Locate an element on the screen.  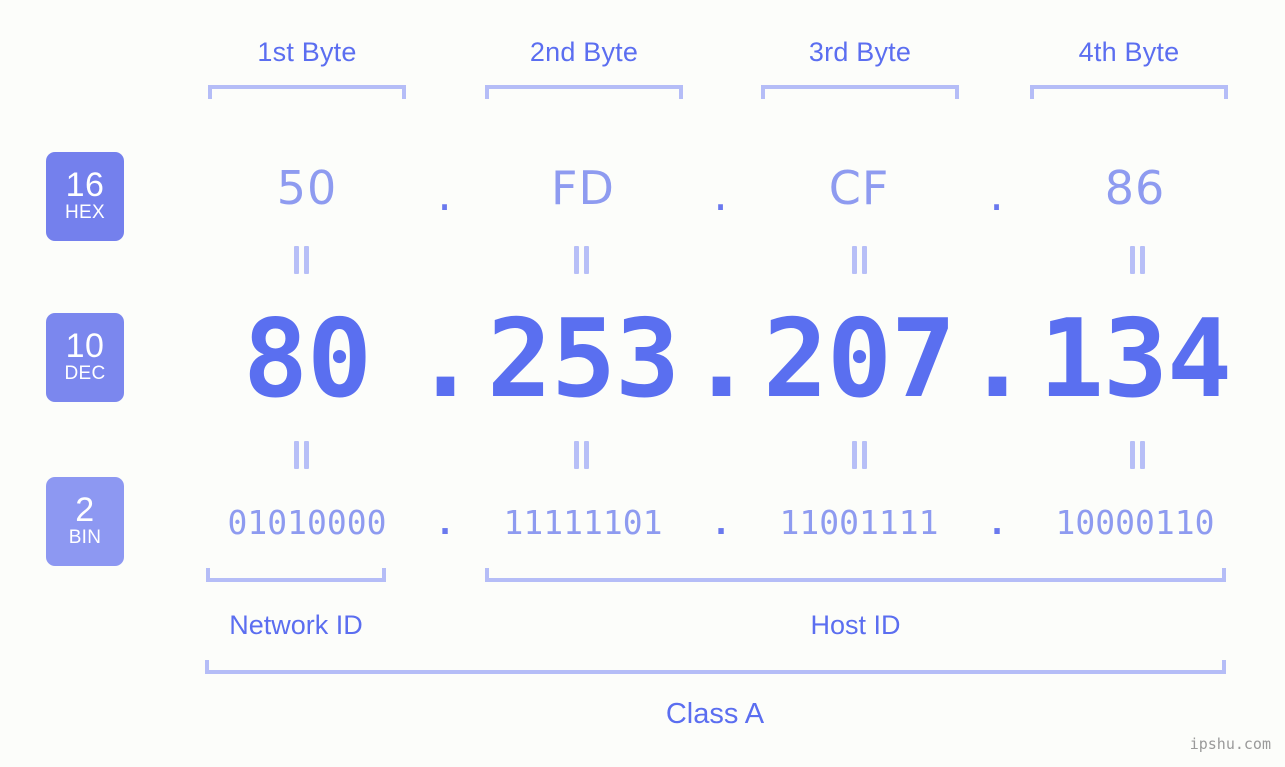
dec-octet-4: 134 is located at coordinates (1135, 359).